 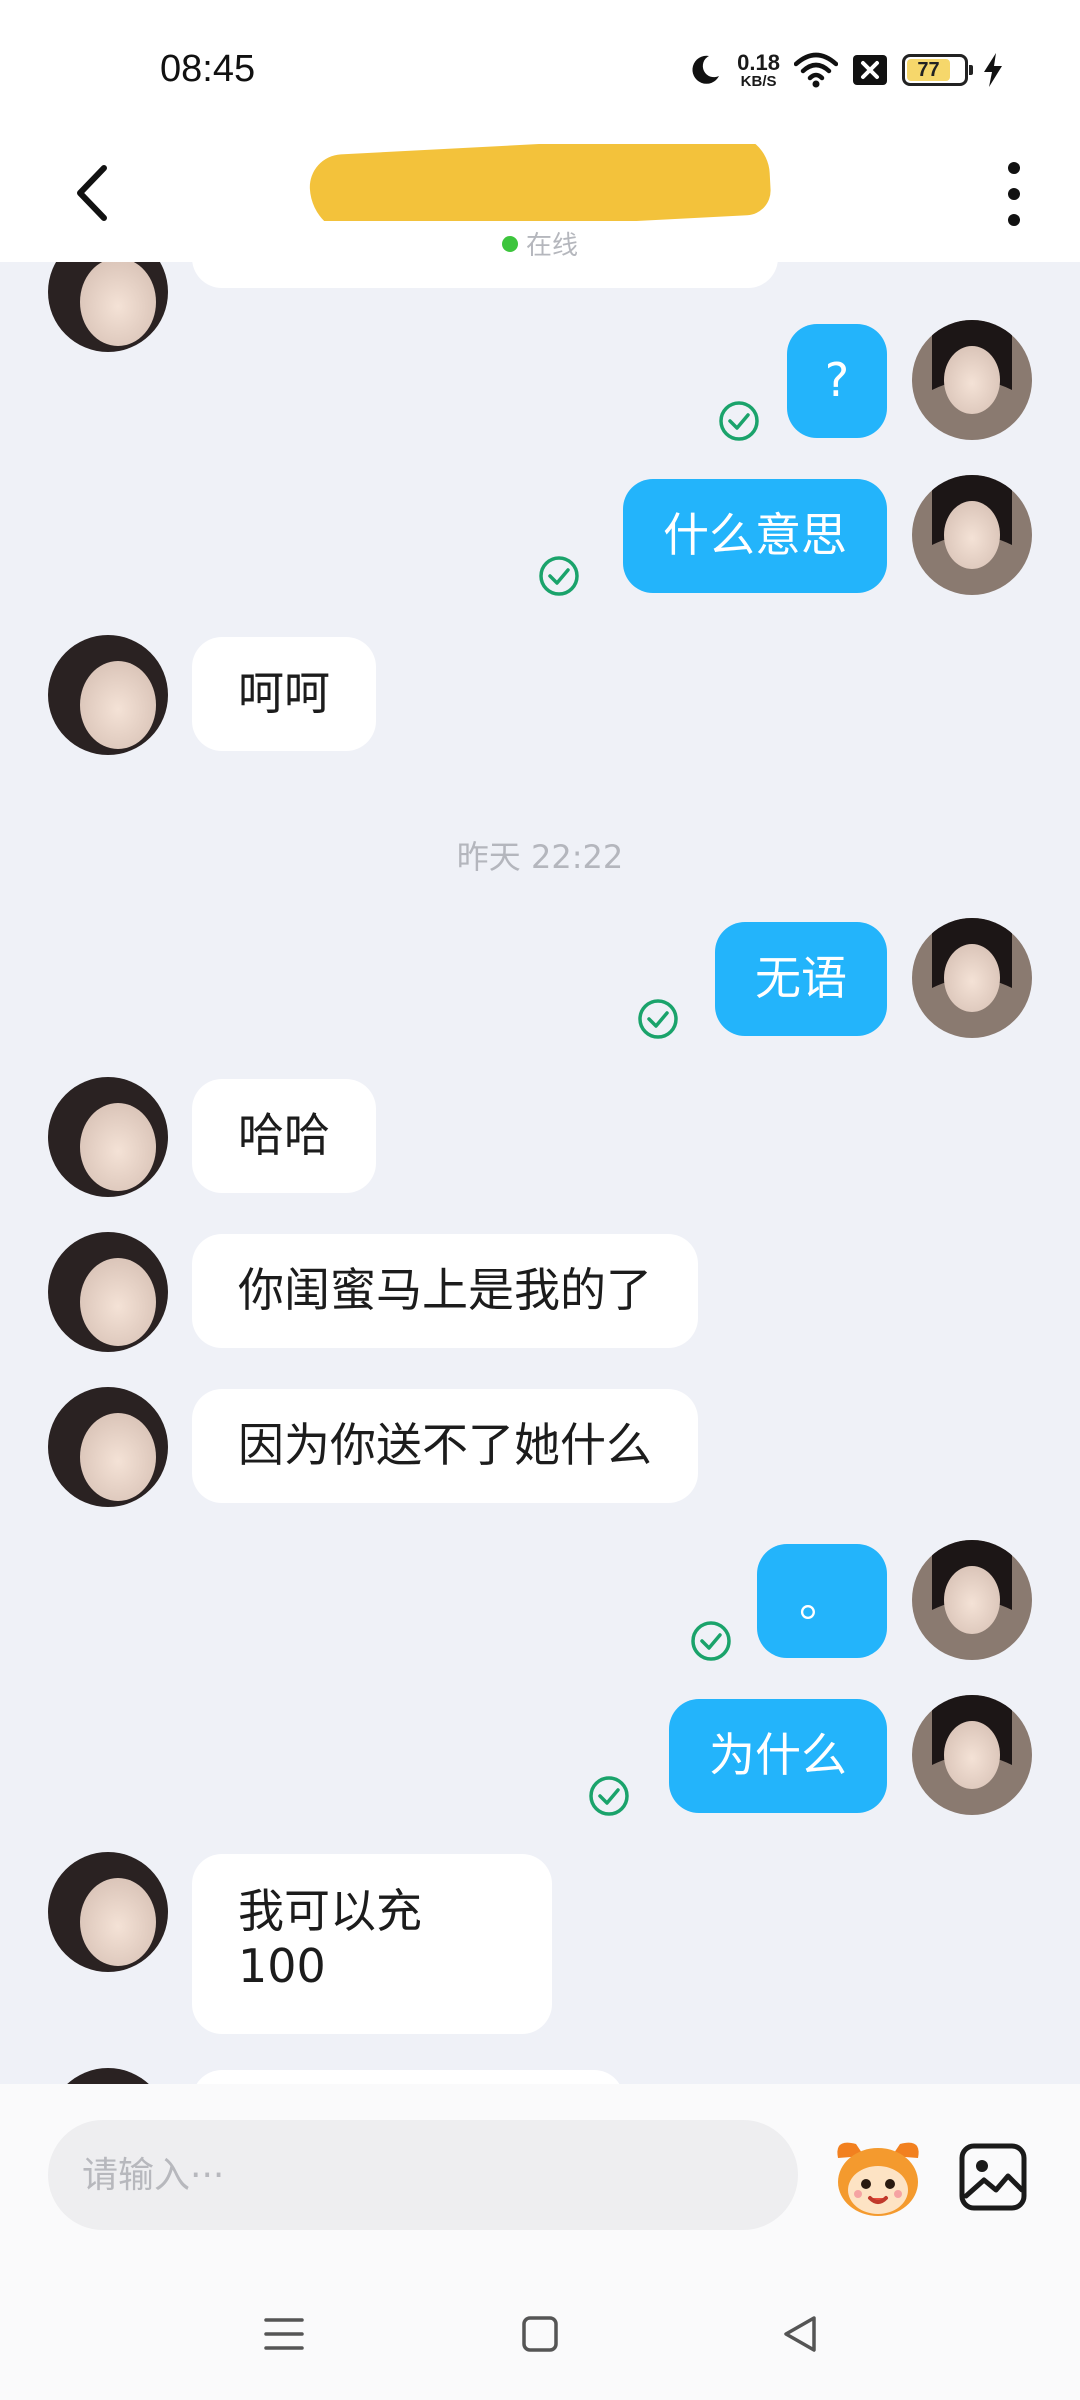 What do you see at coordinates (551, 246) in the screenshot?
I see `presence-text: 在线` at bounding box center [551, 246].